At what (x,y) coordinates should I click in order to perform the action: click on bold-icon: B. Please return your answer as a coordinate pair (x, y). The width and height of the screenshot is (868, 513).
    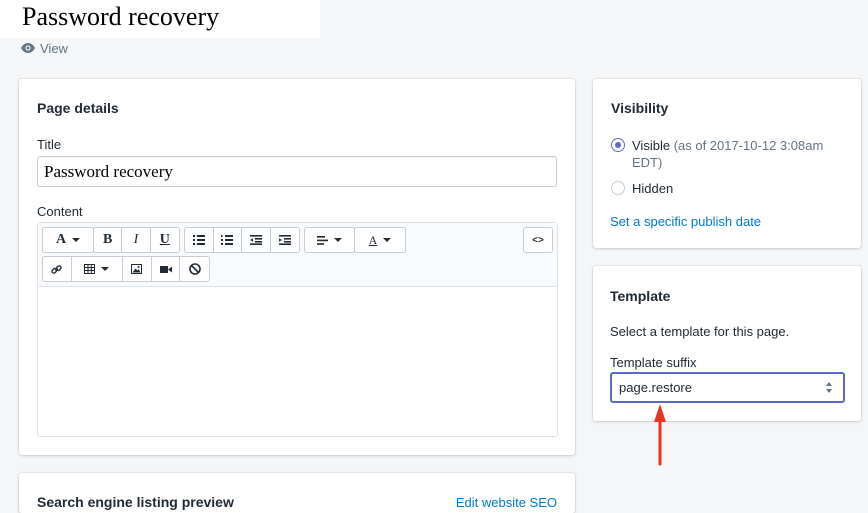
    Looking at the image, I should click on (108, 239).